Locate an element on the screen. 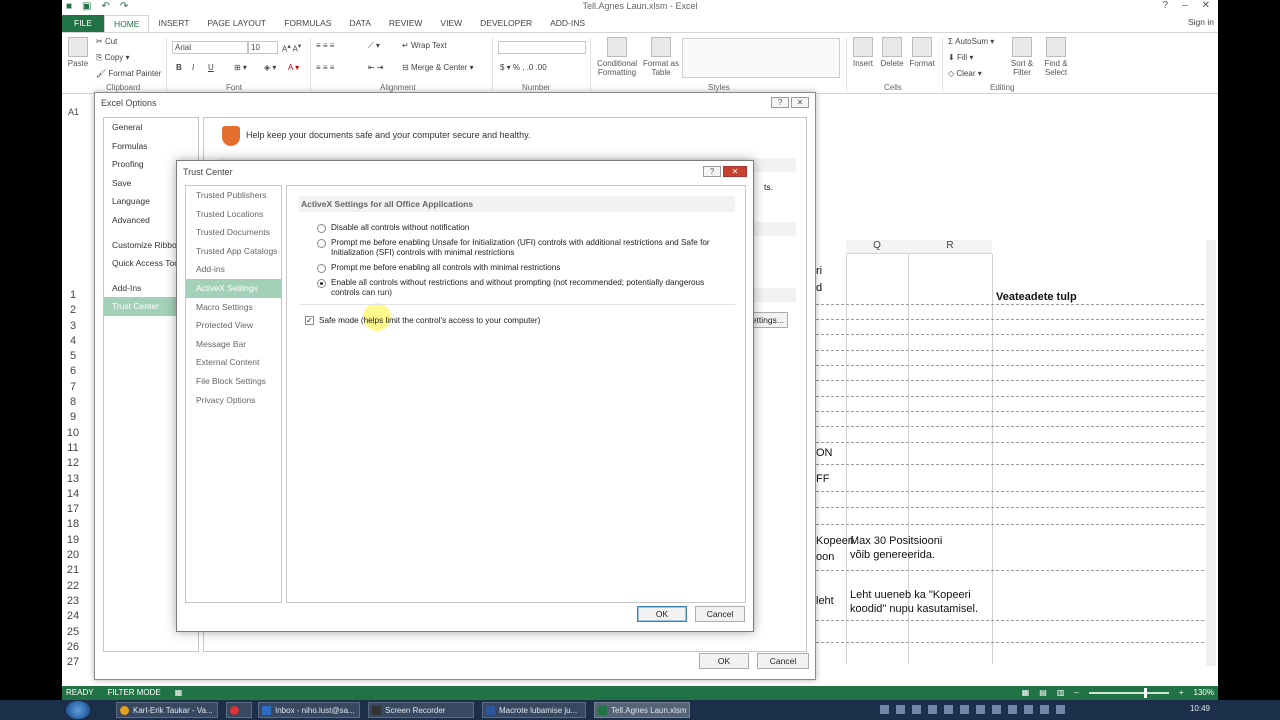  radio-disable-all-controls is located at coordinates (321, 228).